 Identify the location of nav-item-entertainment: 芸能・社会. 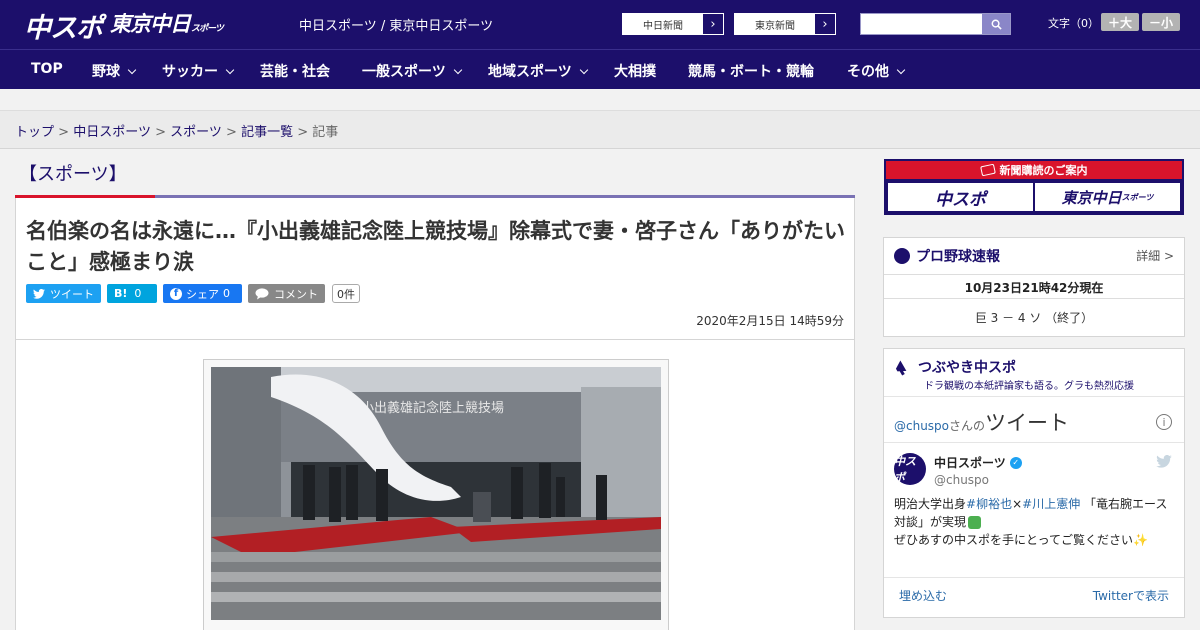
(295, 71).